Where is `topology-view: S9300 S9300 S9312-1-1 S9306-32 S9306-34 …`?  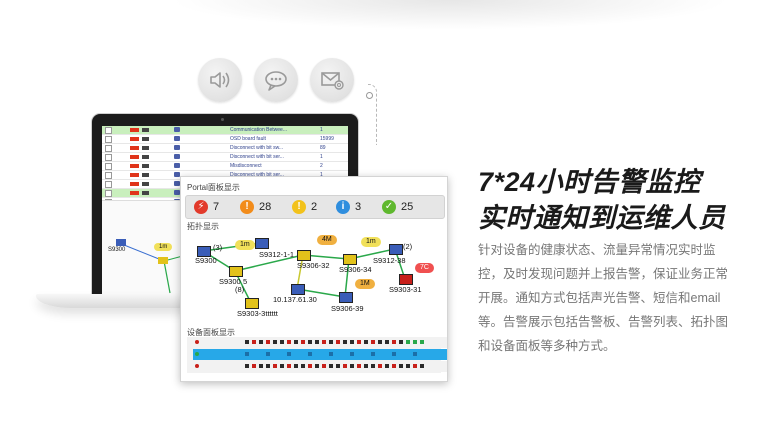
topology-view: S9300 S9300 S9312-1-1 S9306-32 S9306-34 … is located at coordinates (314, 277).